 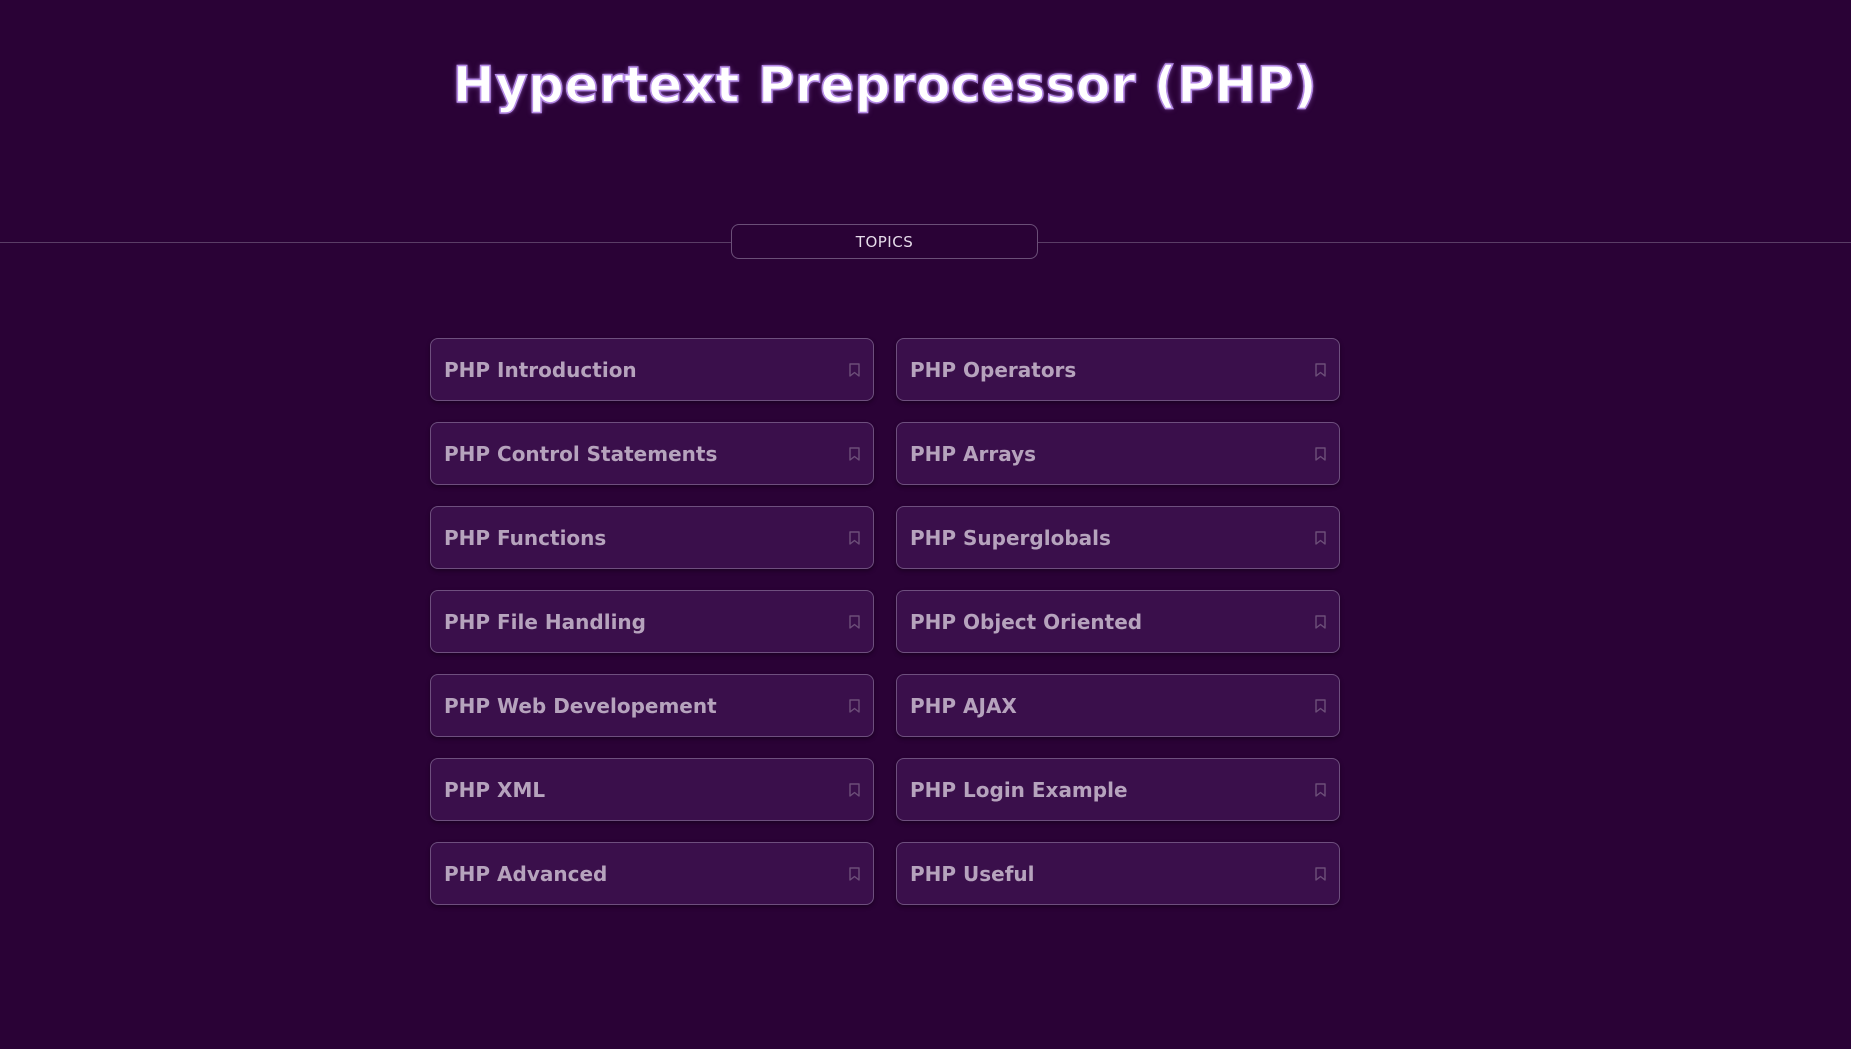 I want to click on topic-card-php-object-oriented: PHP Object Oriented, so click(x=1118, y=621).